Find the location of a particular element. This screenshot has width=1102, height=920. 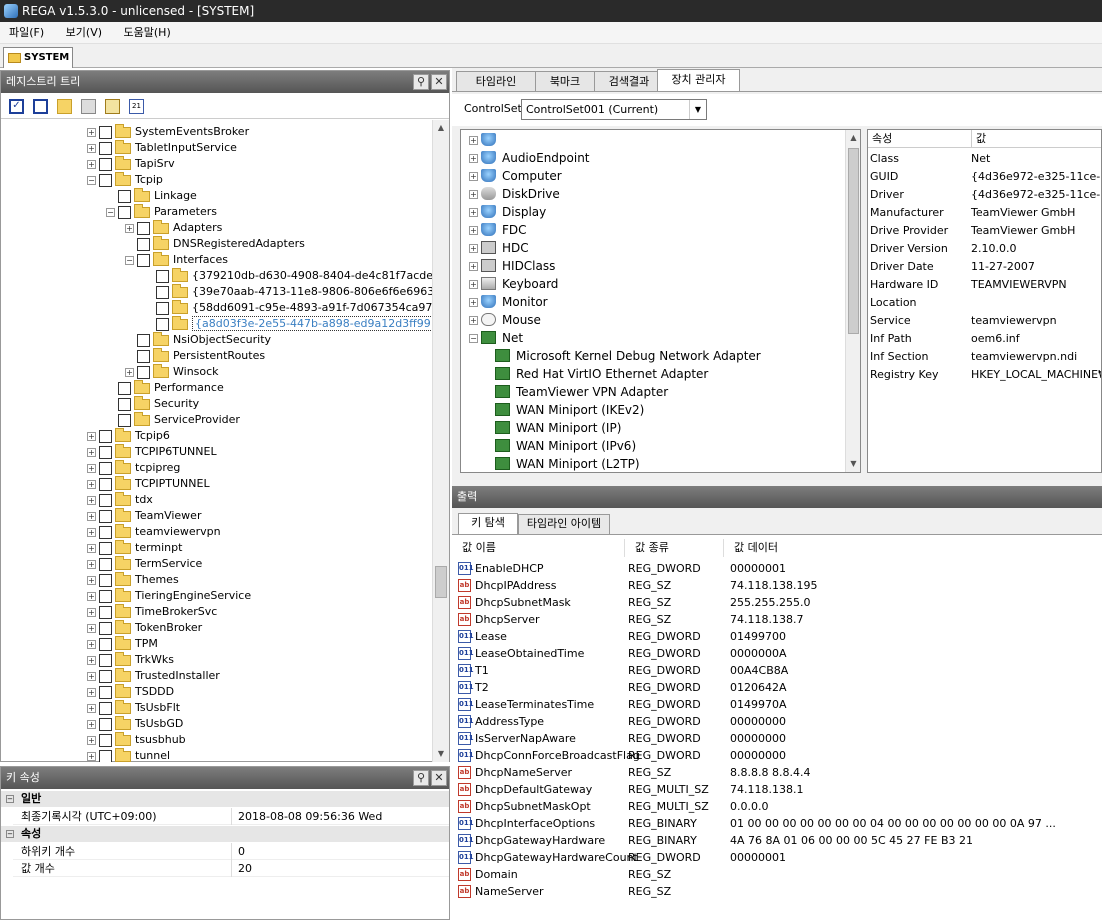

value-row: ab DhcpSubnetMaskOpt REG_MULTI_SZ 0.0.0.0 is located at coordinates (777, 806).